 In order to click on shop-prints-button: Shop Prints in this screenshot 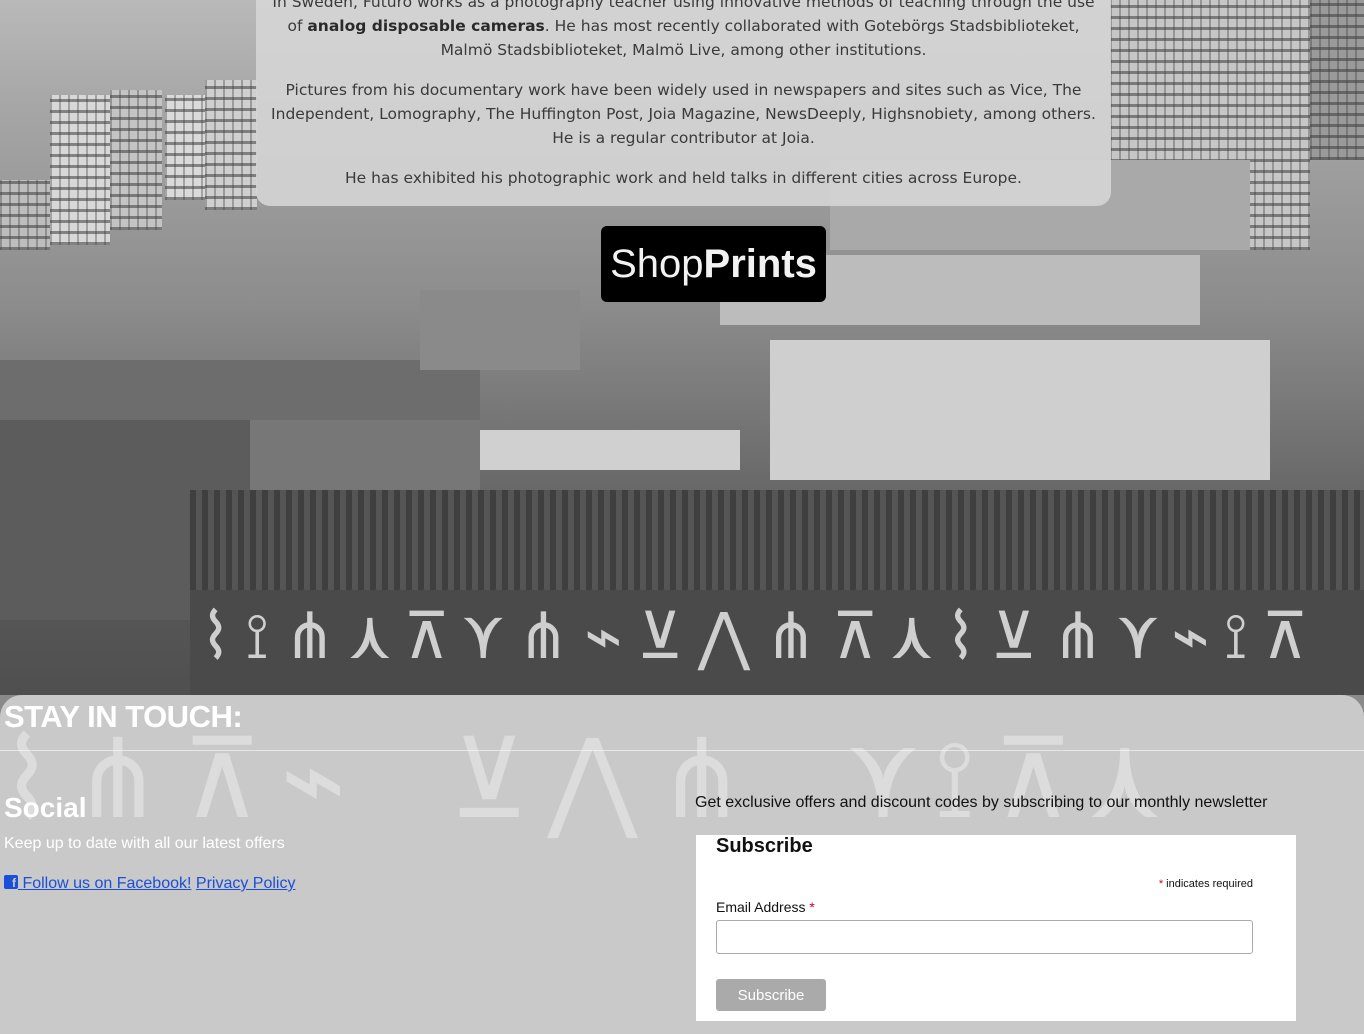, I will do `click(713, 264)`.